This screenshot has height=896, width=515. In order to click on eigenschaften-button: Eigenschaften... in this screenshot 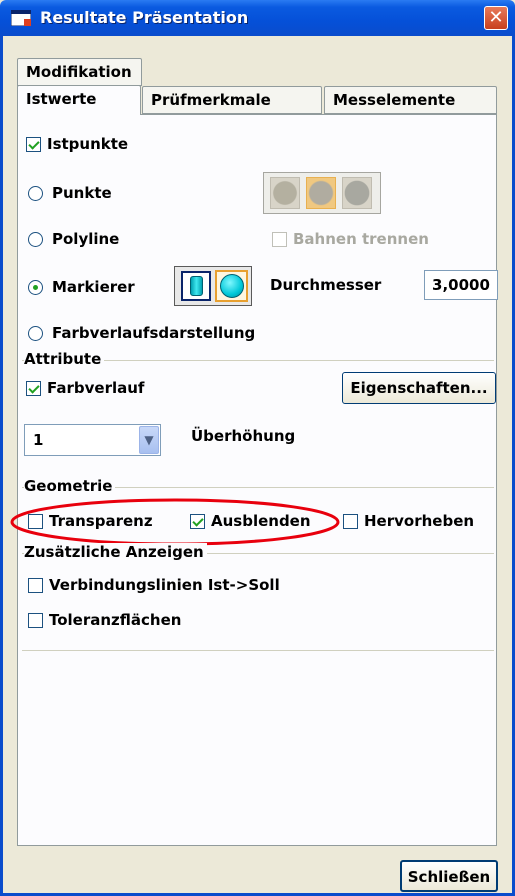, I will do `click(419, 388)`.